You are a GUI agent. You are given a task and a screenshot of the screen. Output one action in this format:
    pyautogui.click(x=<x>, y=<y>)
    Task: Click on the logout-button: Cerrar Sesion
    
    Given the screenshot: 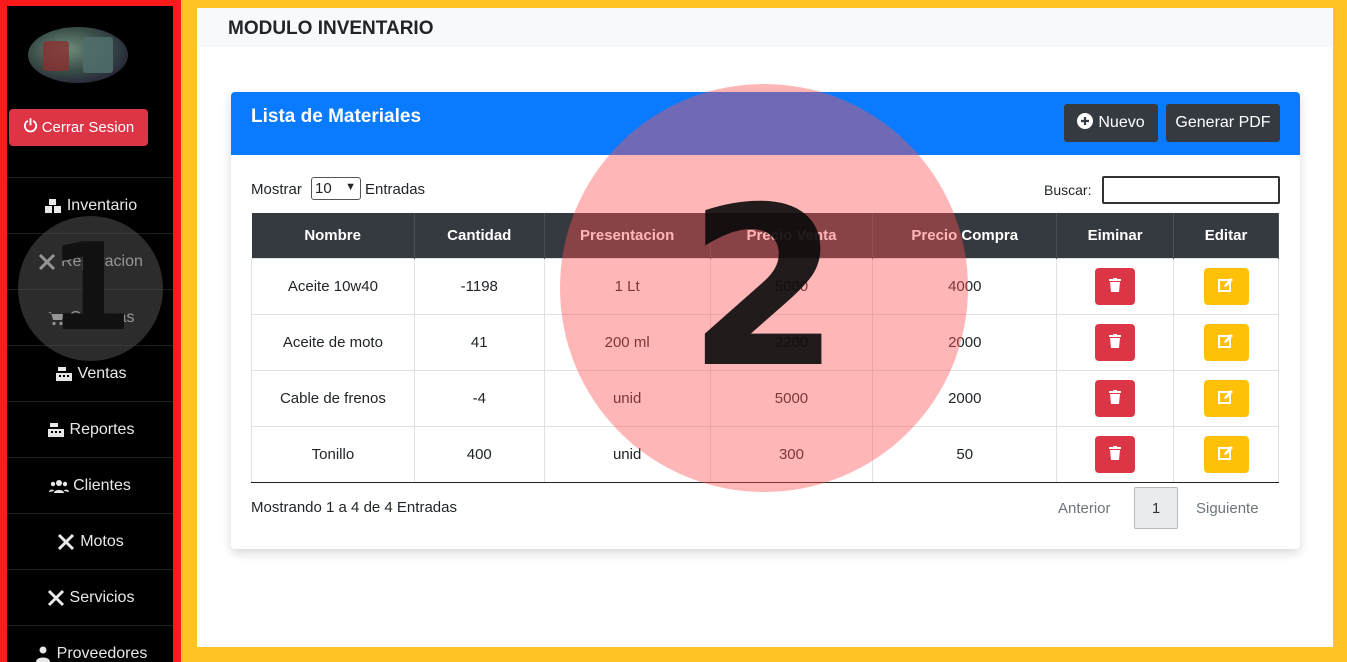 What is the action you would take?
    pyautogui.click(x=78, y=127)
    